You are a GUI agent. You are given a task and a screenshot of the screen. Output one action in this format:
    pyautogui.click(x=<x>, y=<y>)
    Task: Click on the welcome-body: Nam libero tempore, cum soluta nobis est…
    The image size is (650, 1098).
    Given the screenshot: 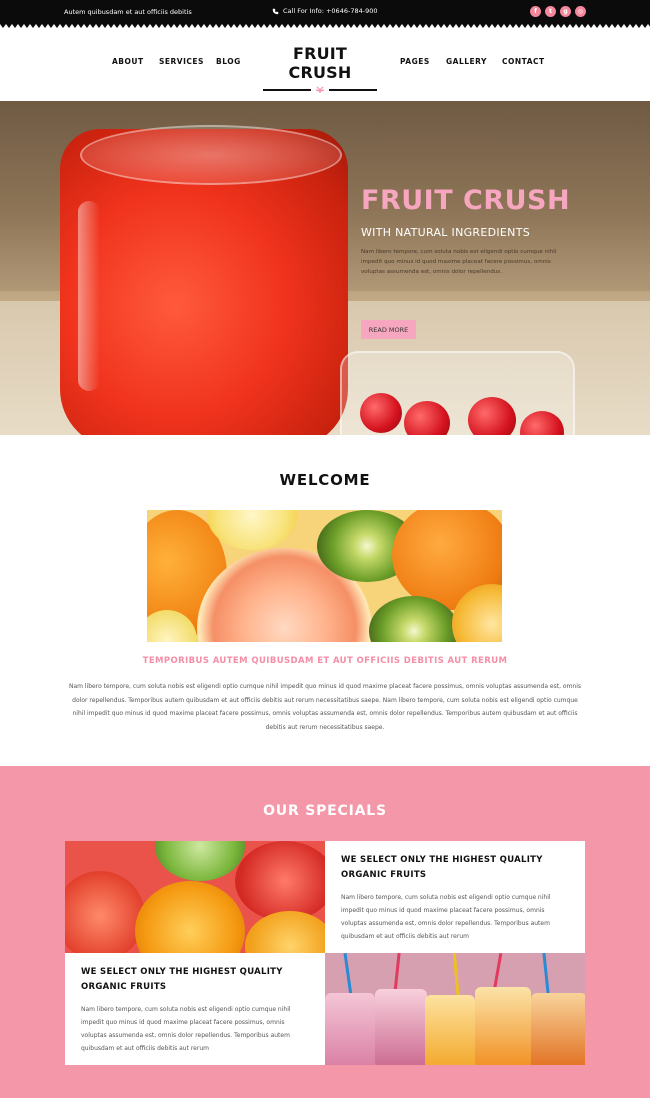 What is the action you would take?
    pyautogui.click(x=324, y=707)
    